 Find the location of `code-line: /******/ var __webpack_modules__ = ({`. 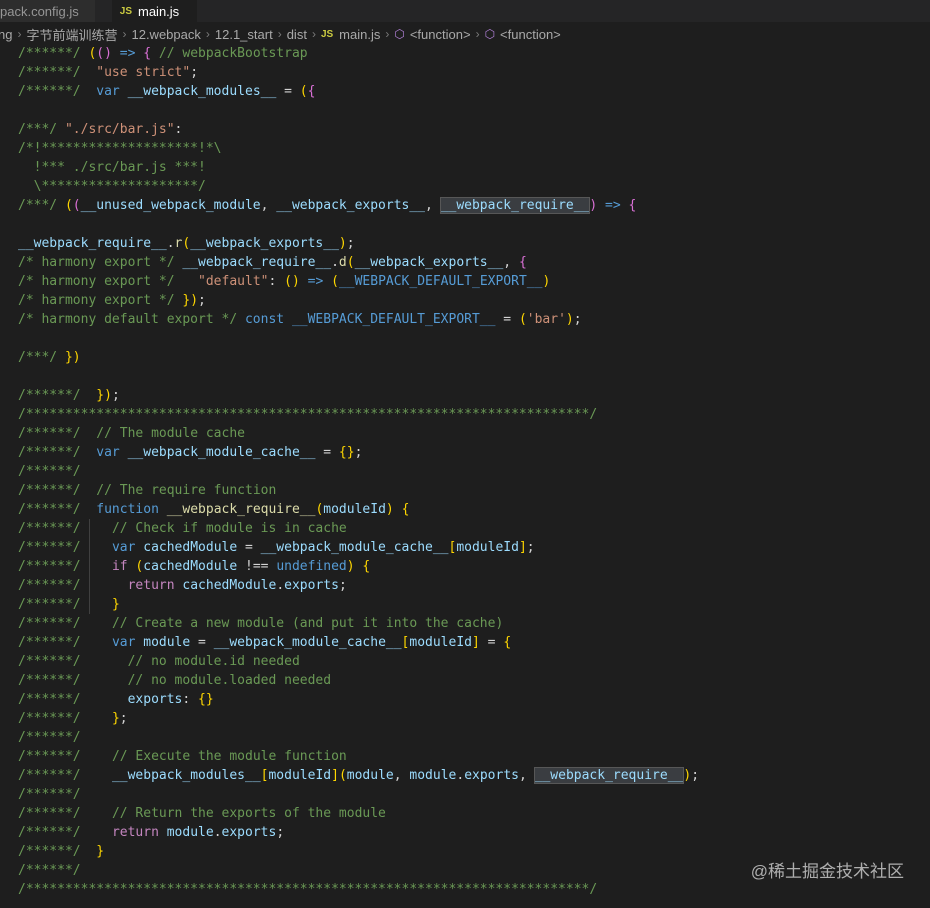

code-line: /******/ var __webpack_modules__ = ({ is located at coordinates (167, 91).